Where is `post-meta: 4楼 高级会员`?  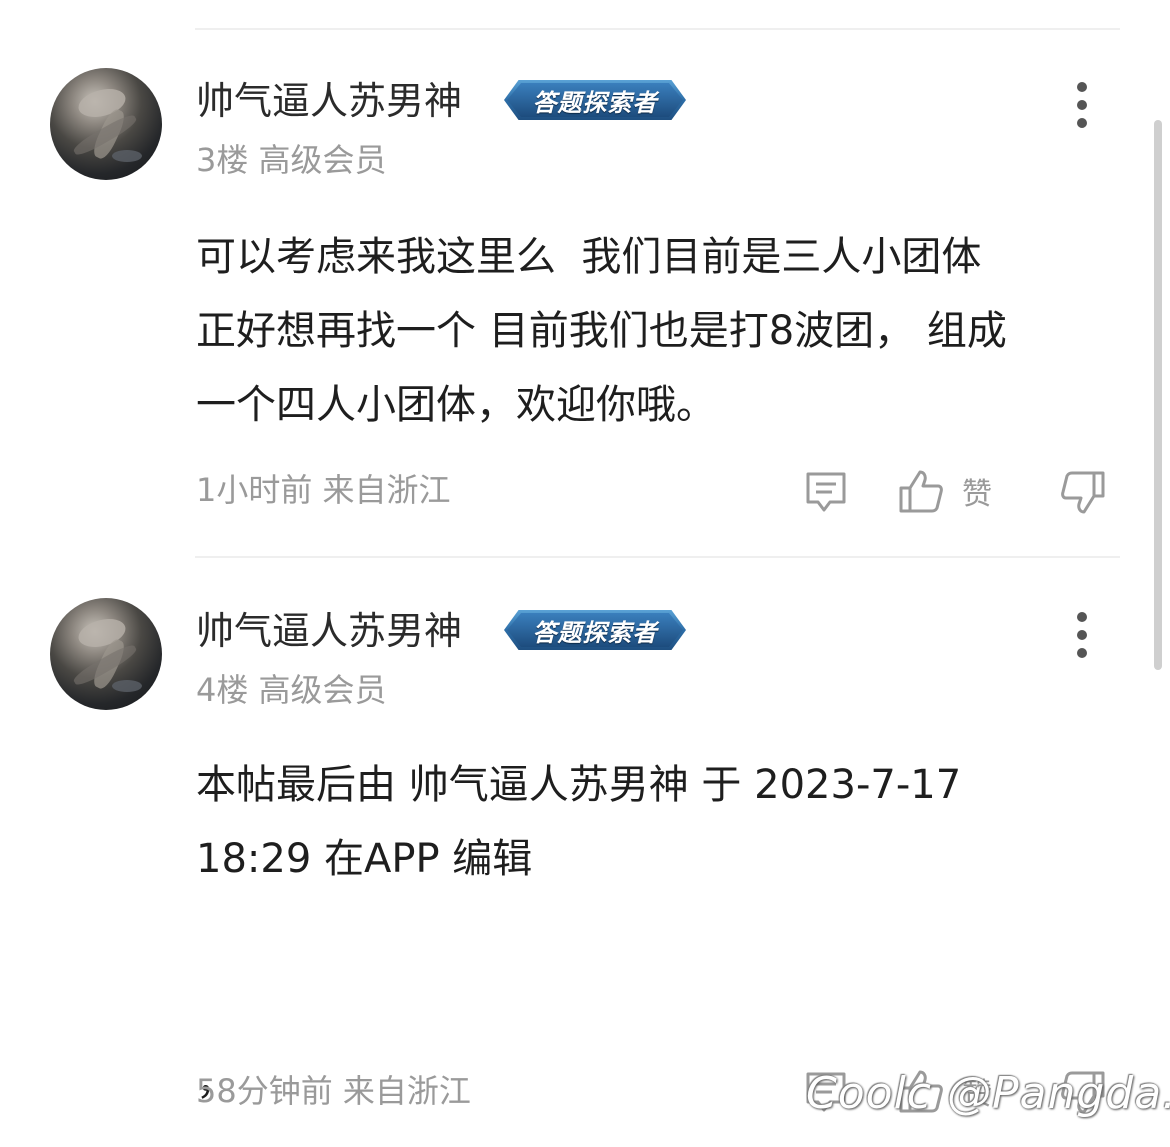
post-meta: 4楼 高级会员 is located at coordinates (291, 690).